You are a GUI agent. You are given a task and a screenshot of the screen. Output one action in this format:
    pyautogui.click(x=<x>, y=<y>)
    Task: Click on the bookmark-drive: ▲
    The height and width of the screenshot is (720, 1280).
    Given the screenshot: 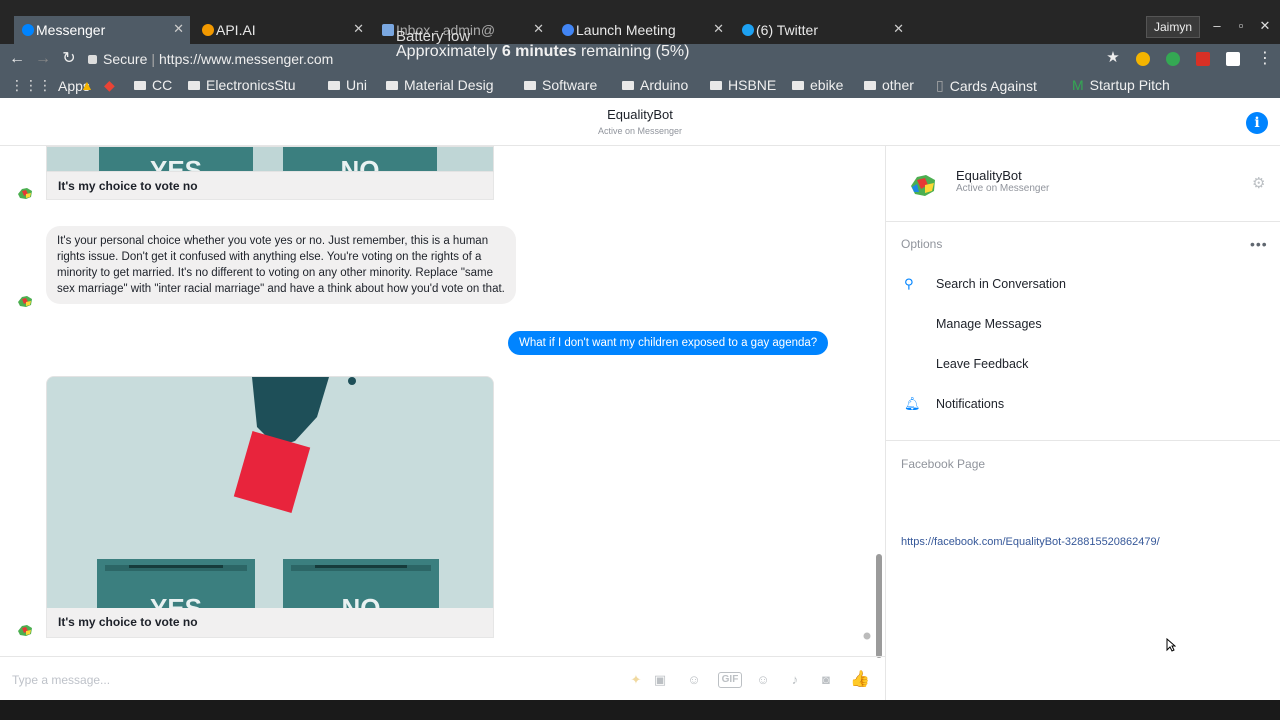 What is the action you would take?
    pyautogui.click(x=87, y=85)
    